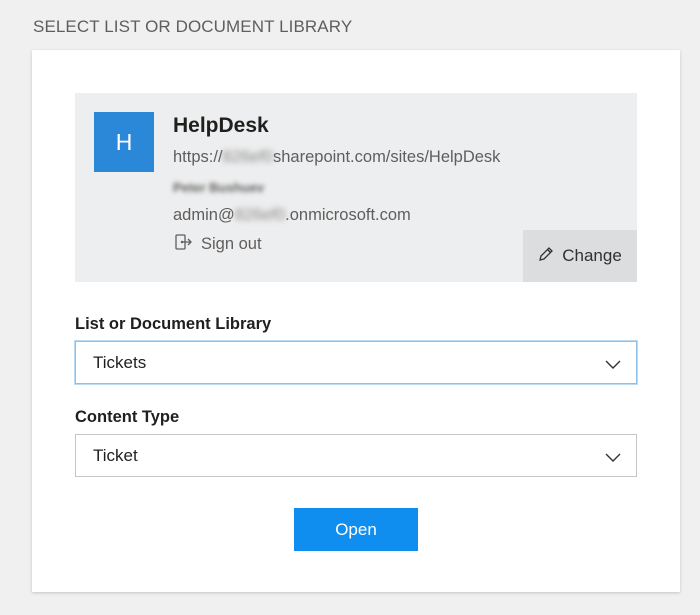  I want to click on content-type-field-label: Content Type, so click(127, 417).